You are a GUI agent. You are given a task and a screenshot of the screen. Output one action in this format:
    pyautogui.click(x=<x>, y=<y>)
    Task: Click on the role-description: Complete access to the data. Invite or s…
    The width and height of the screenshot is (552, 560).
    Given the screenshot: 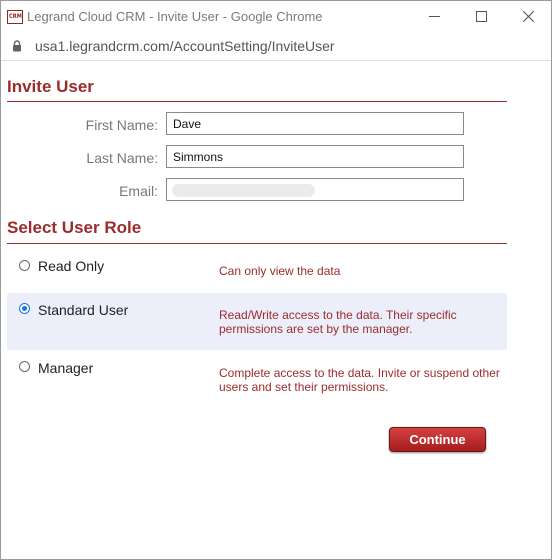 What is the action you would take?
    pyautogui.click(x=359, y=380)
    